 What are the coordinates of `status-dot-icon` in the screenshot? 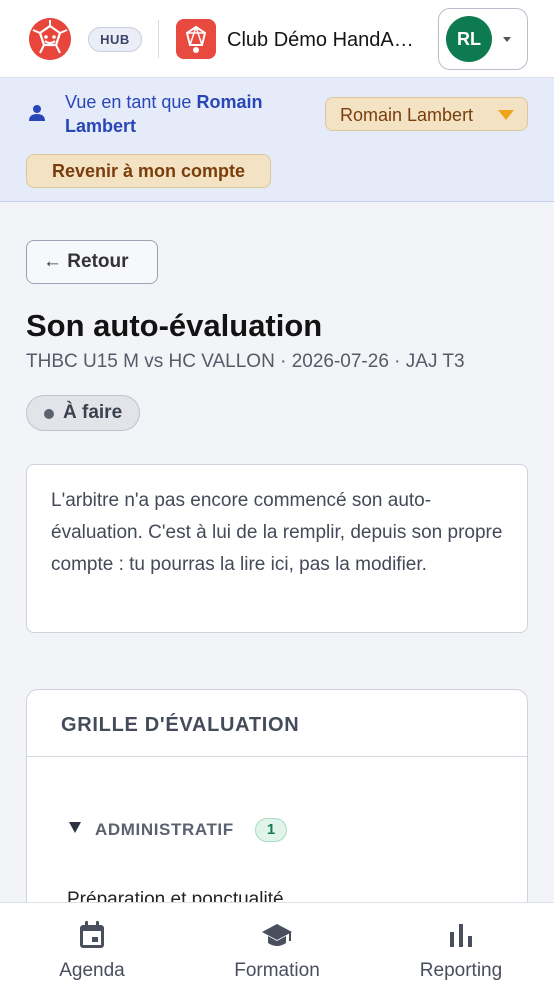 It's located at (49, 414).